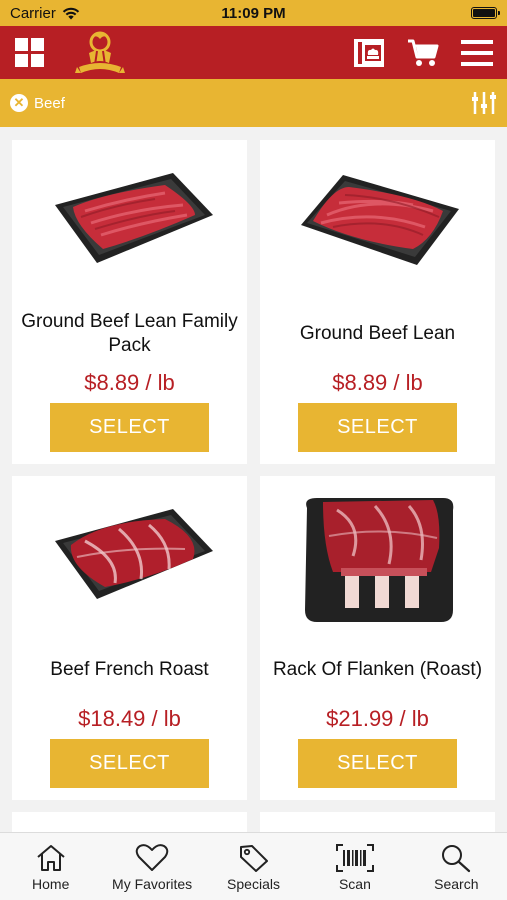  Describe the element at coordinates (51, 884) in the screenshot. I see `tab-label: Home` at that location.